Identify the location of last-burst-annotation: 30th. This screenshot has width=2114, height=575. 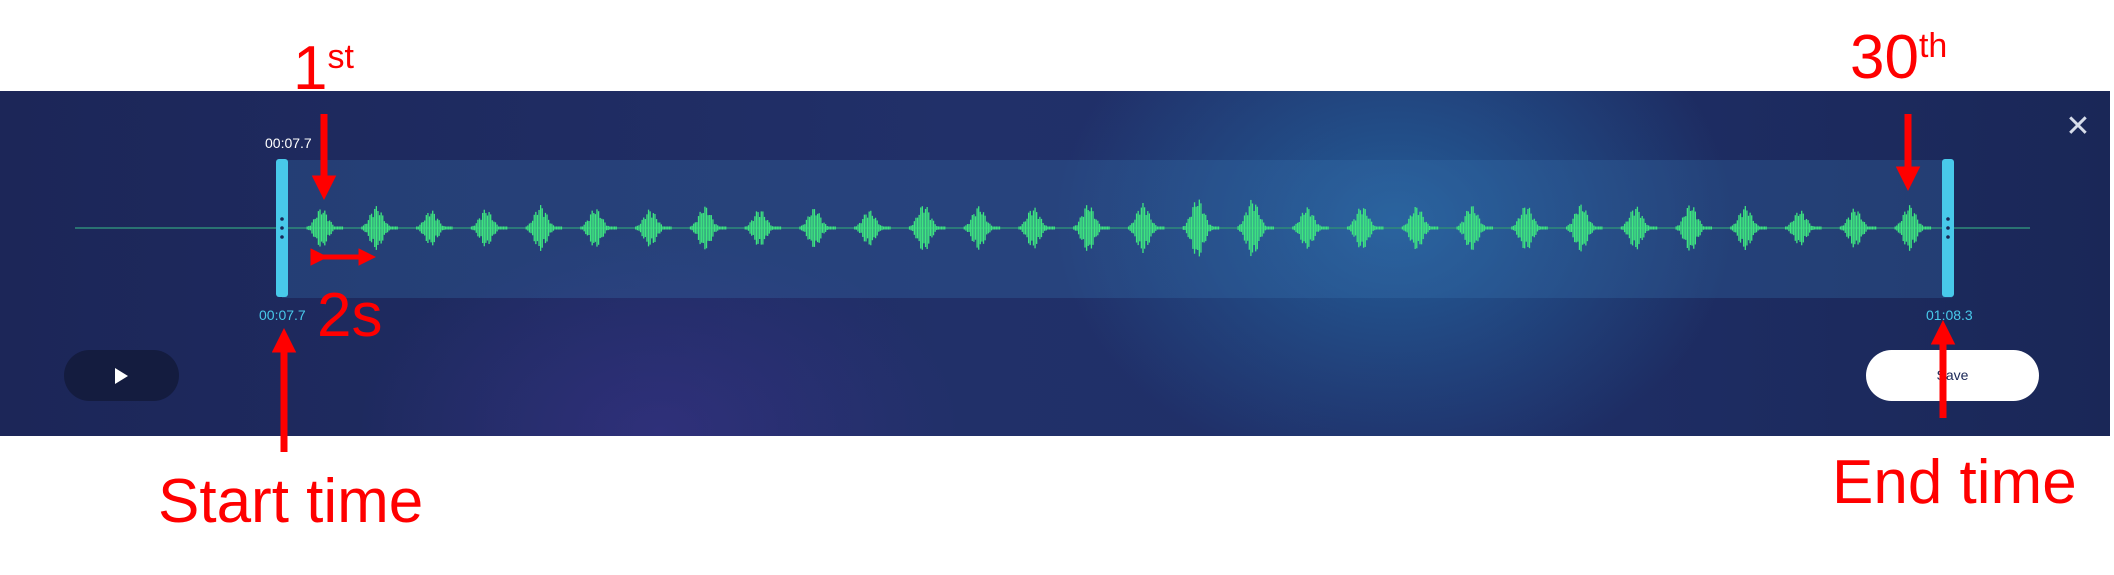
(1899, 57).